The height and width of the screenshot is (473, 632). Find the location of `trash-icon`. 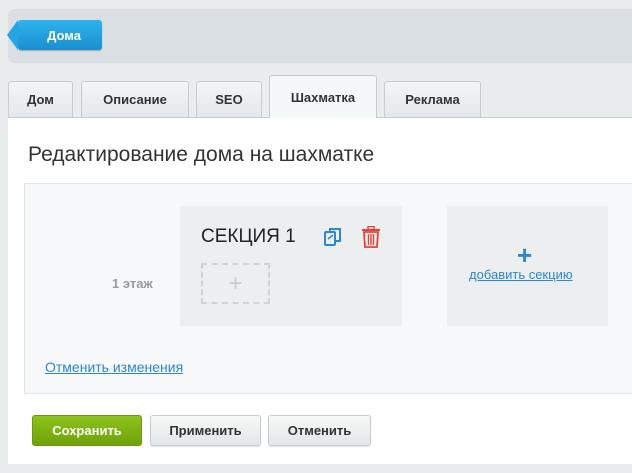

trash-icon is located at coordinates (371, 237).